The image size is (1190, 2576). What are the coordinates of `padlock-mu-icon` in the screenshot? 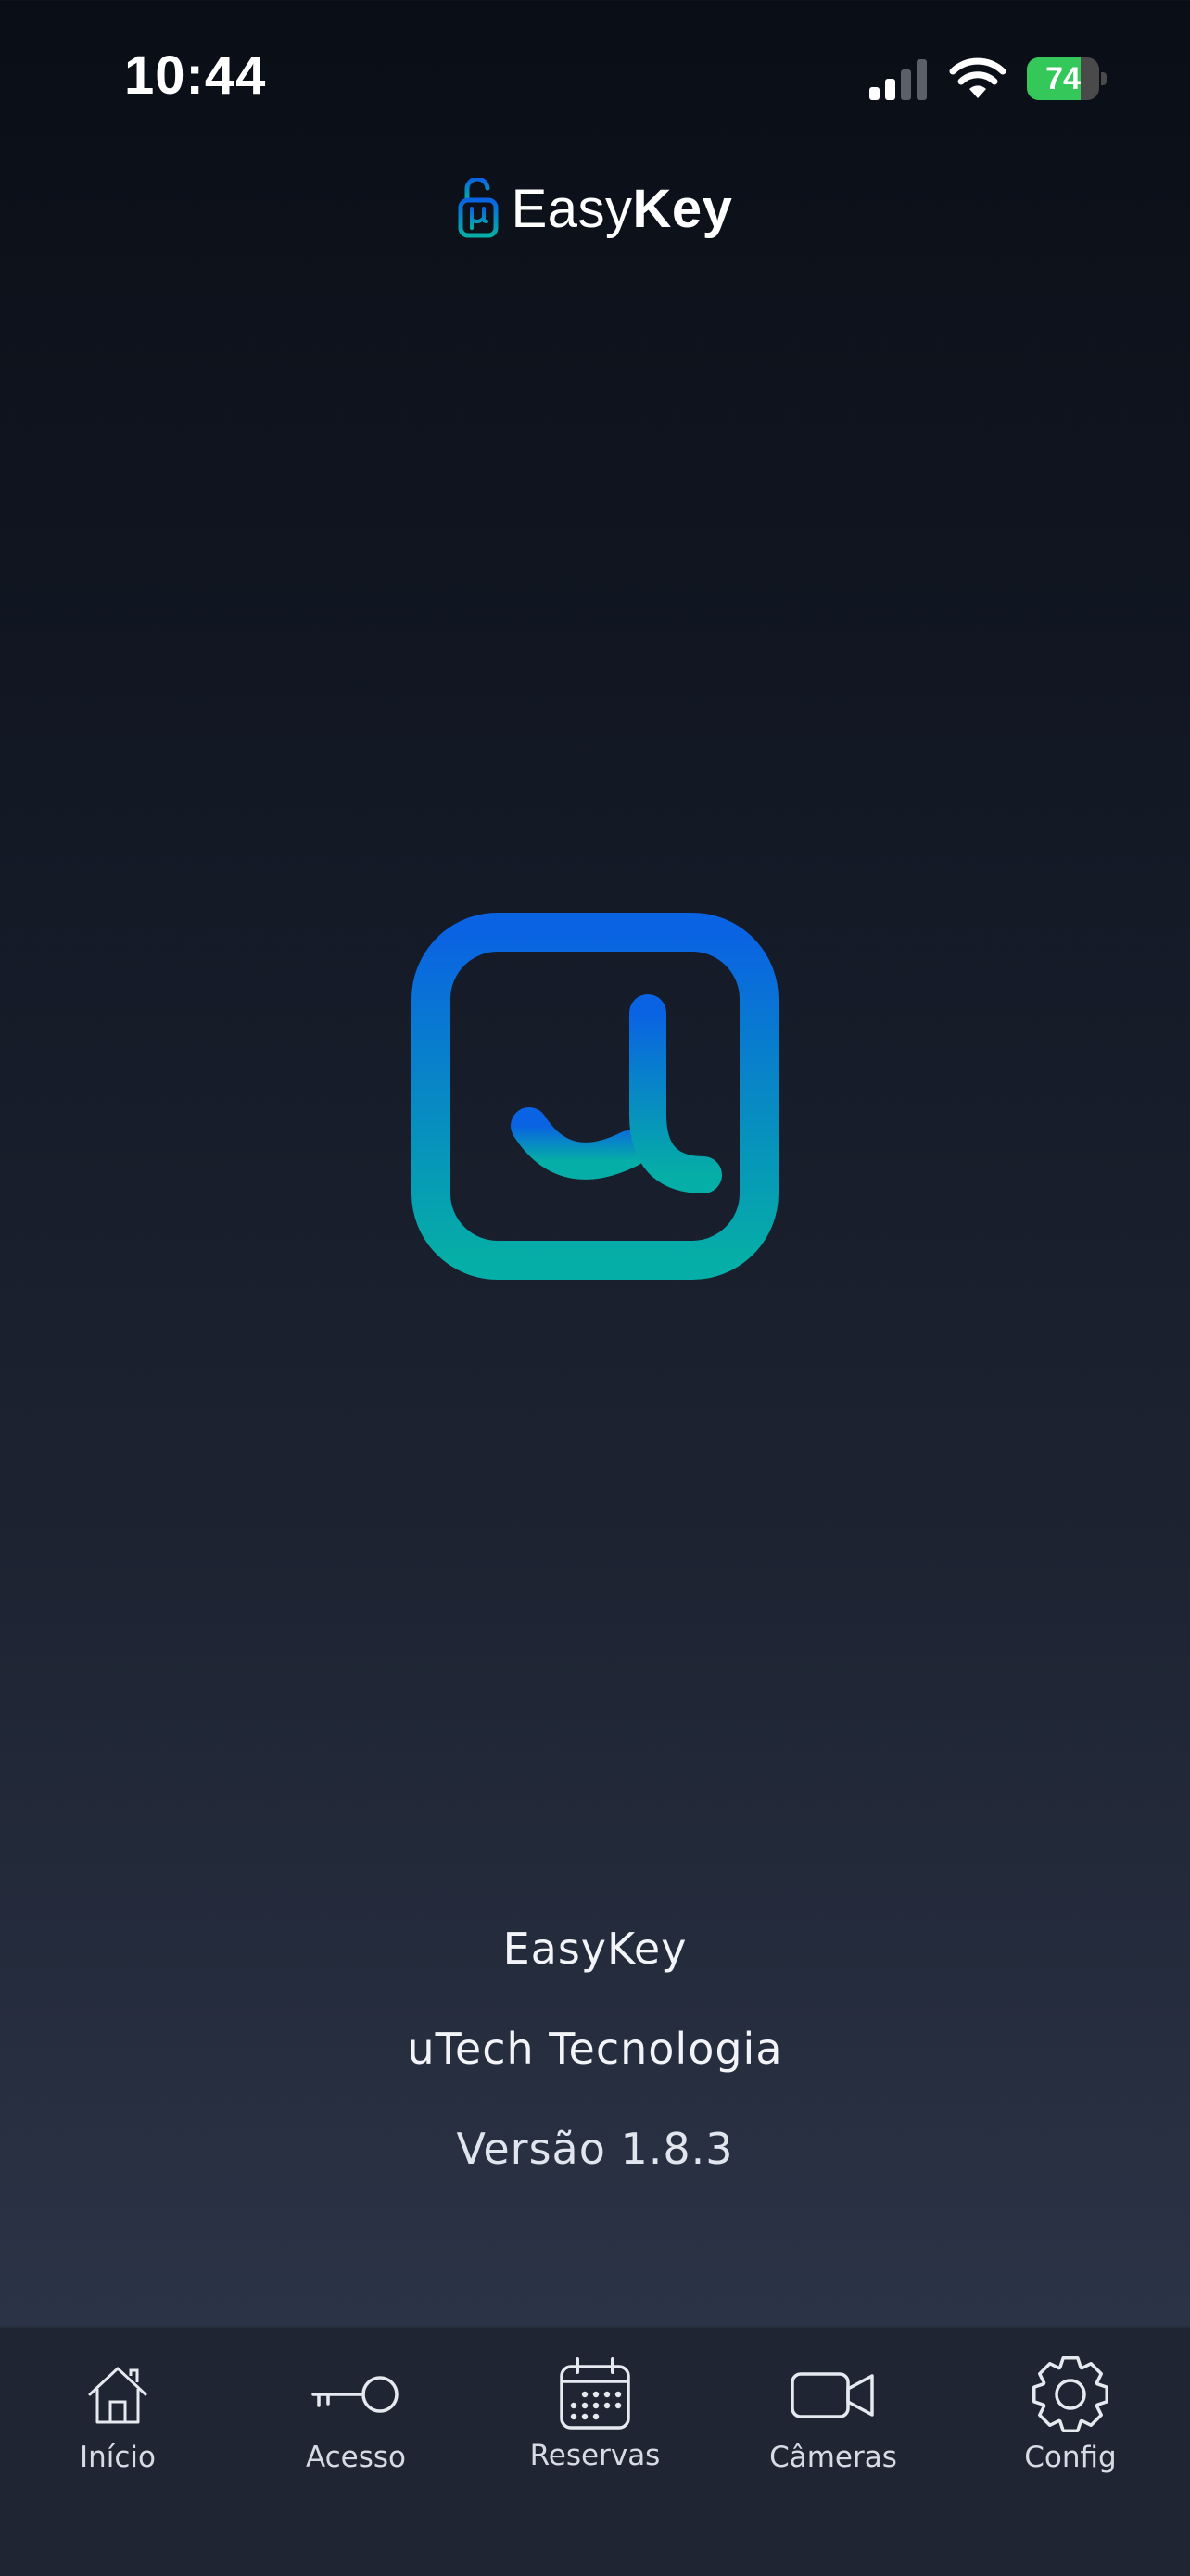 It's located at (478, 208).